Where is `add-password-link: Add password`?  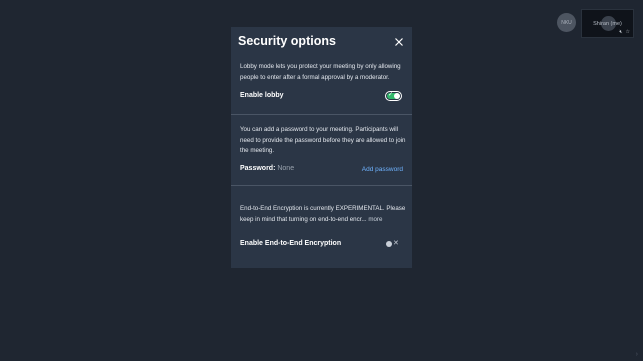 add-password-link: Add password is located at coordinates (382, 169).